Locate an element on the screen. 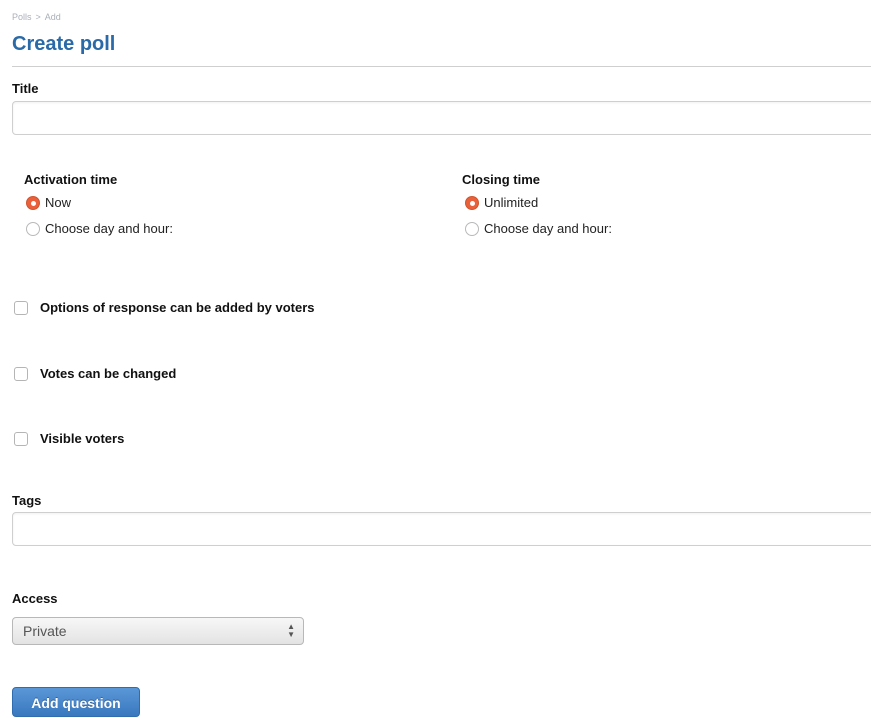 The width and height of the screenshot is (871, 718). activation-now-radio is located at coordinates (33, 202).